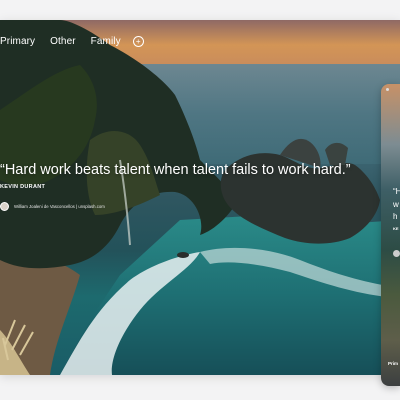  Describe the element at coordinates (393, 363) in the screenshot. I see `side-nav-fragment: Prim` at that location.